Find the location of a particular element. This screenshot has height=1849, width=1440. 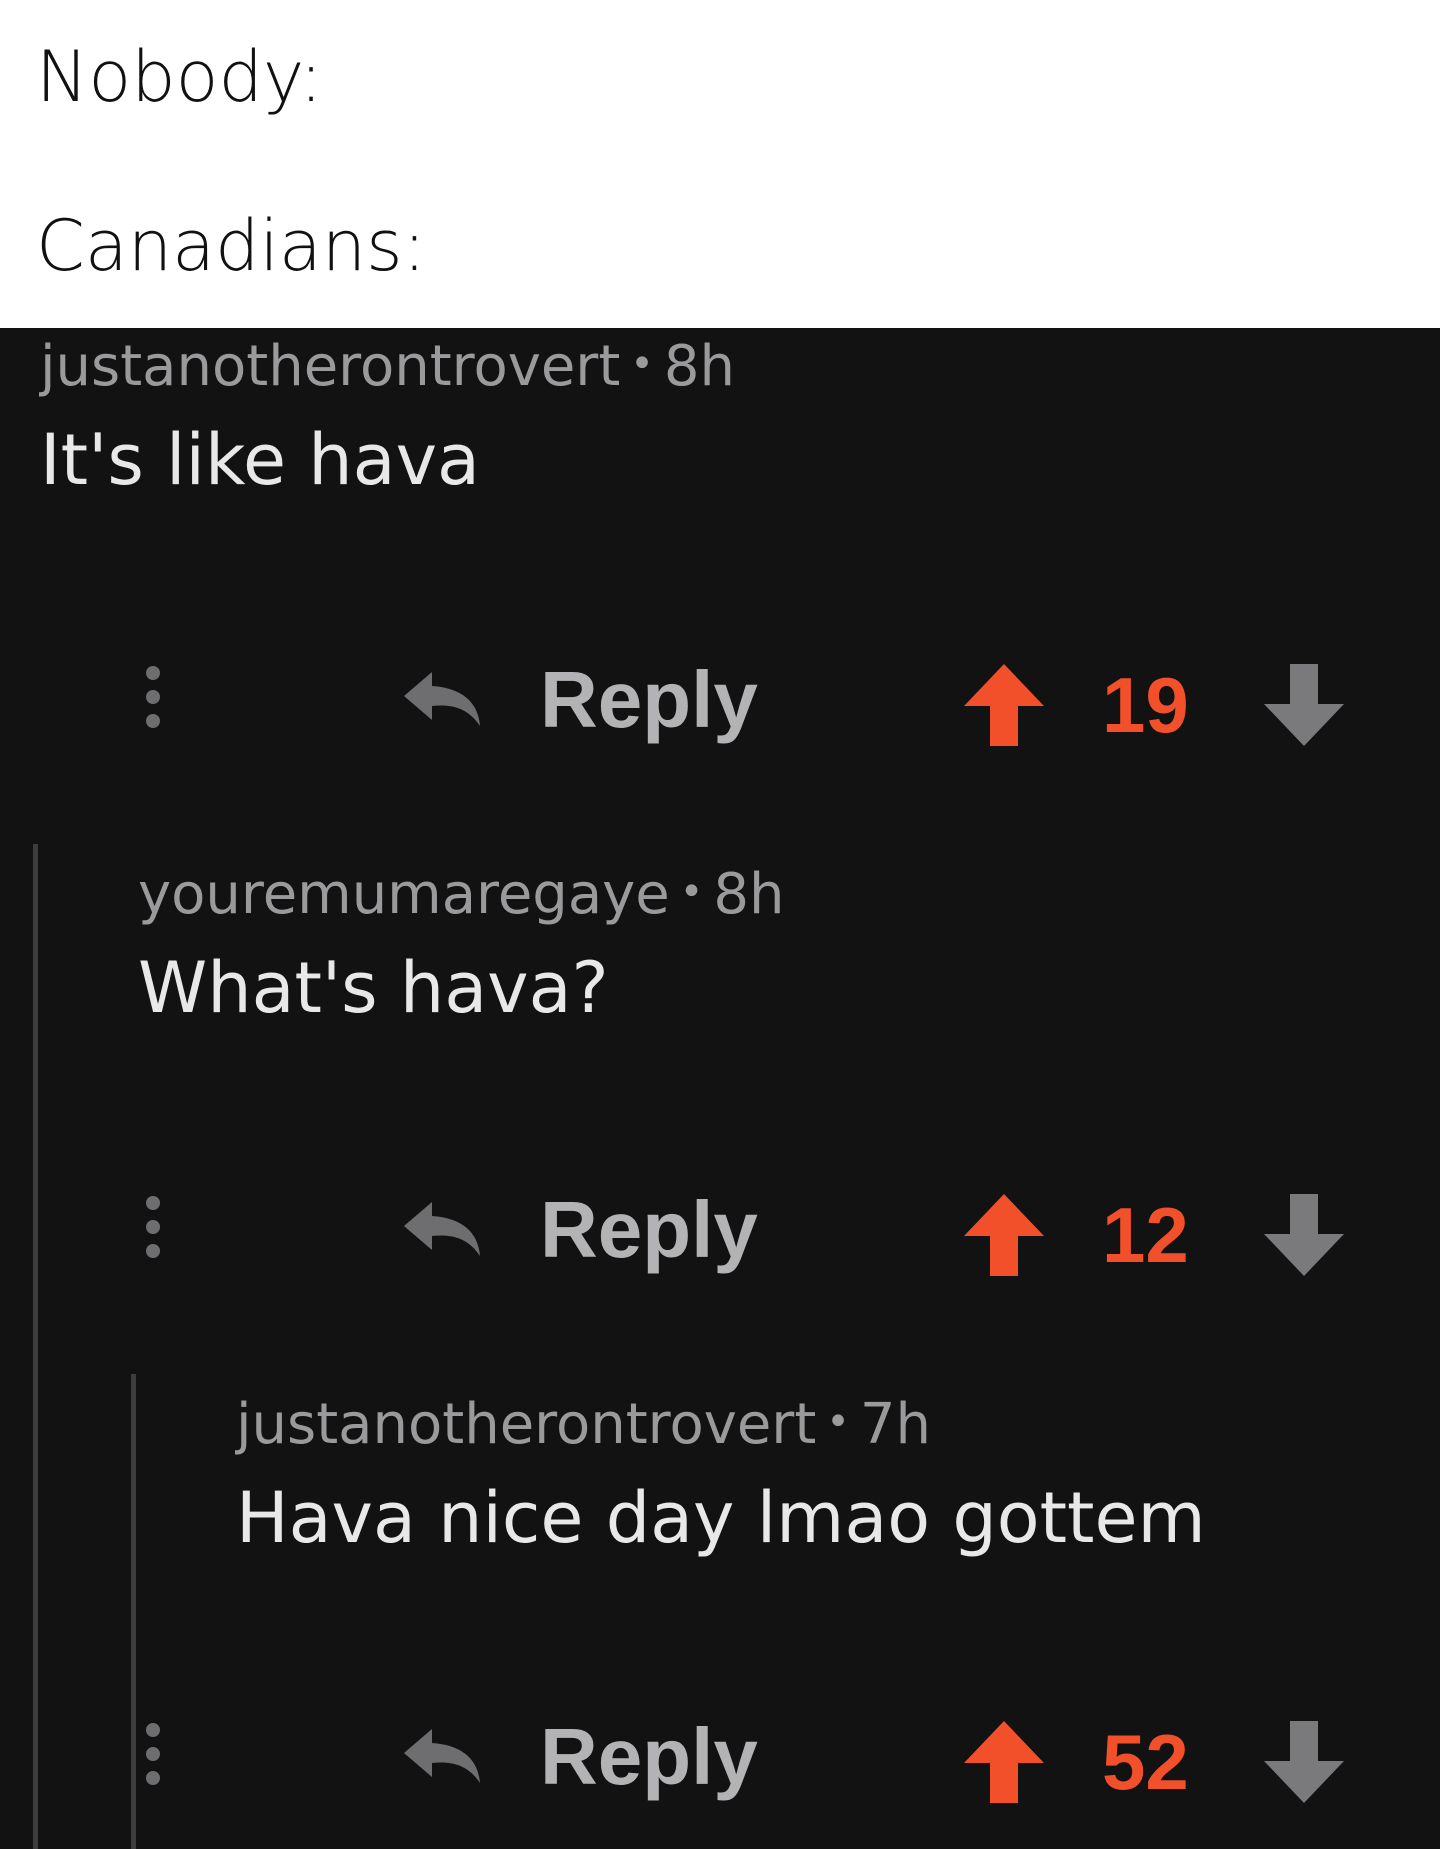

caption-nobody: Nobody: is located at coordinates (179, 77).